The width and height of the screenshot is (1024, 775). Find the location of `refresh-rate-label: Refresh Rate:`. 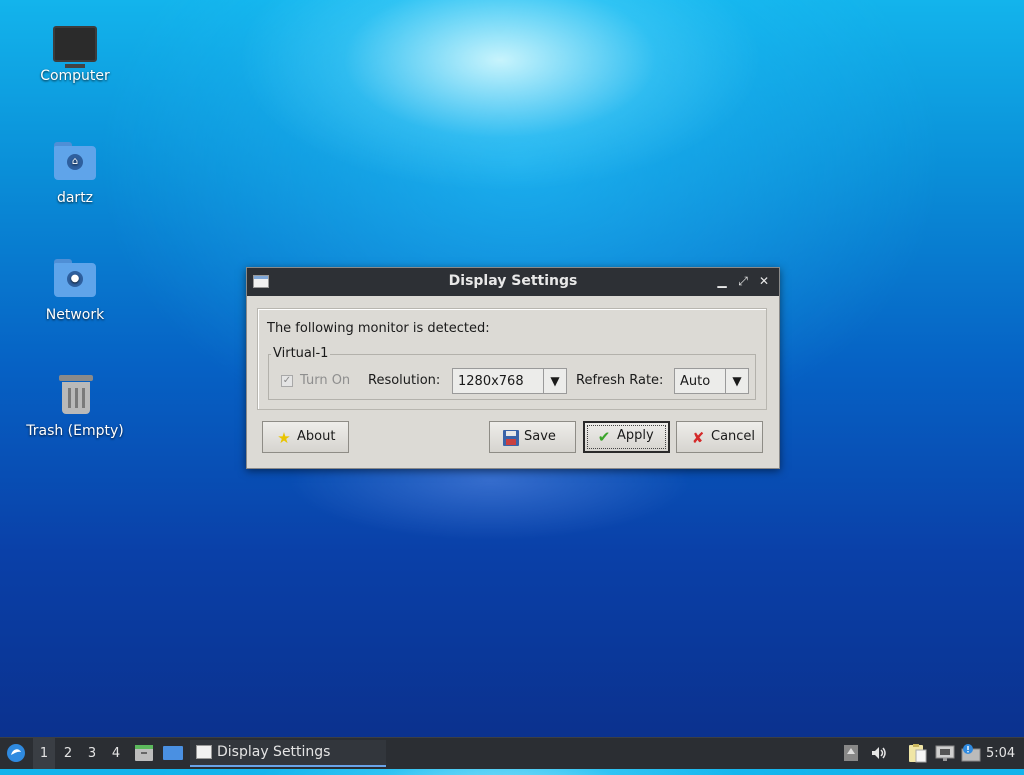

refresh-rate-label: Refresh Rate: is located at coordinates (620, 380).